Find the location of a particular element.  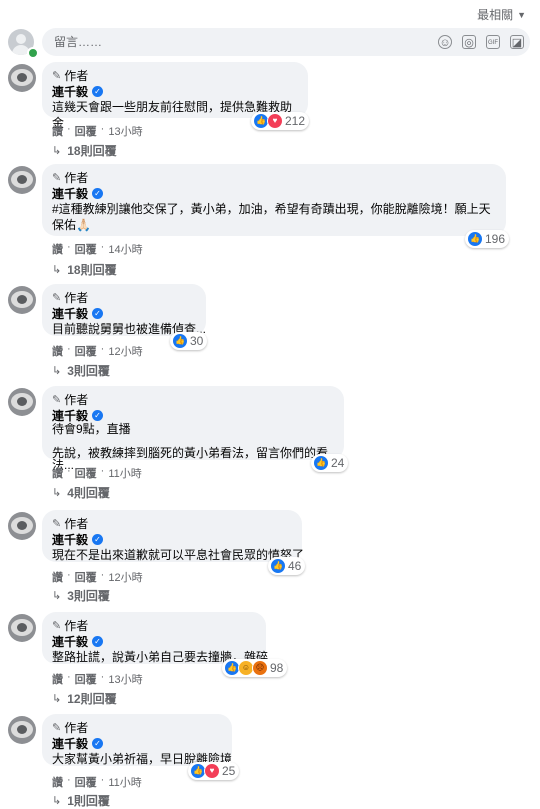

reaction-summary: 👍 ♥ 212 is located at coordinates (280, 121).